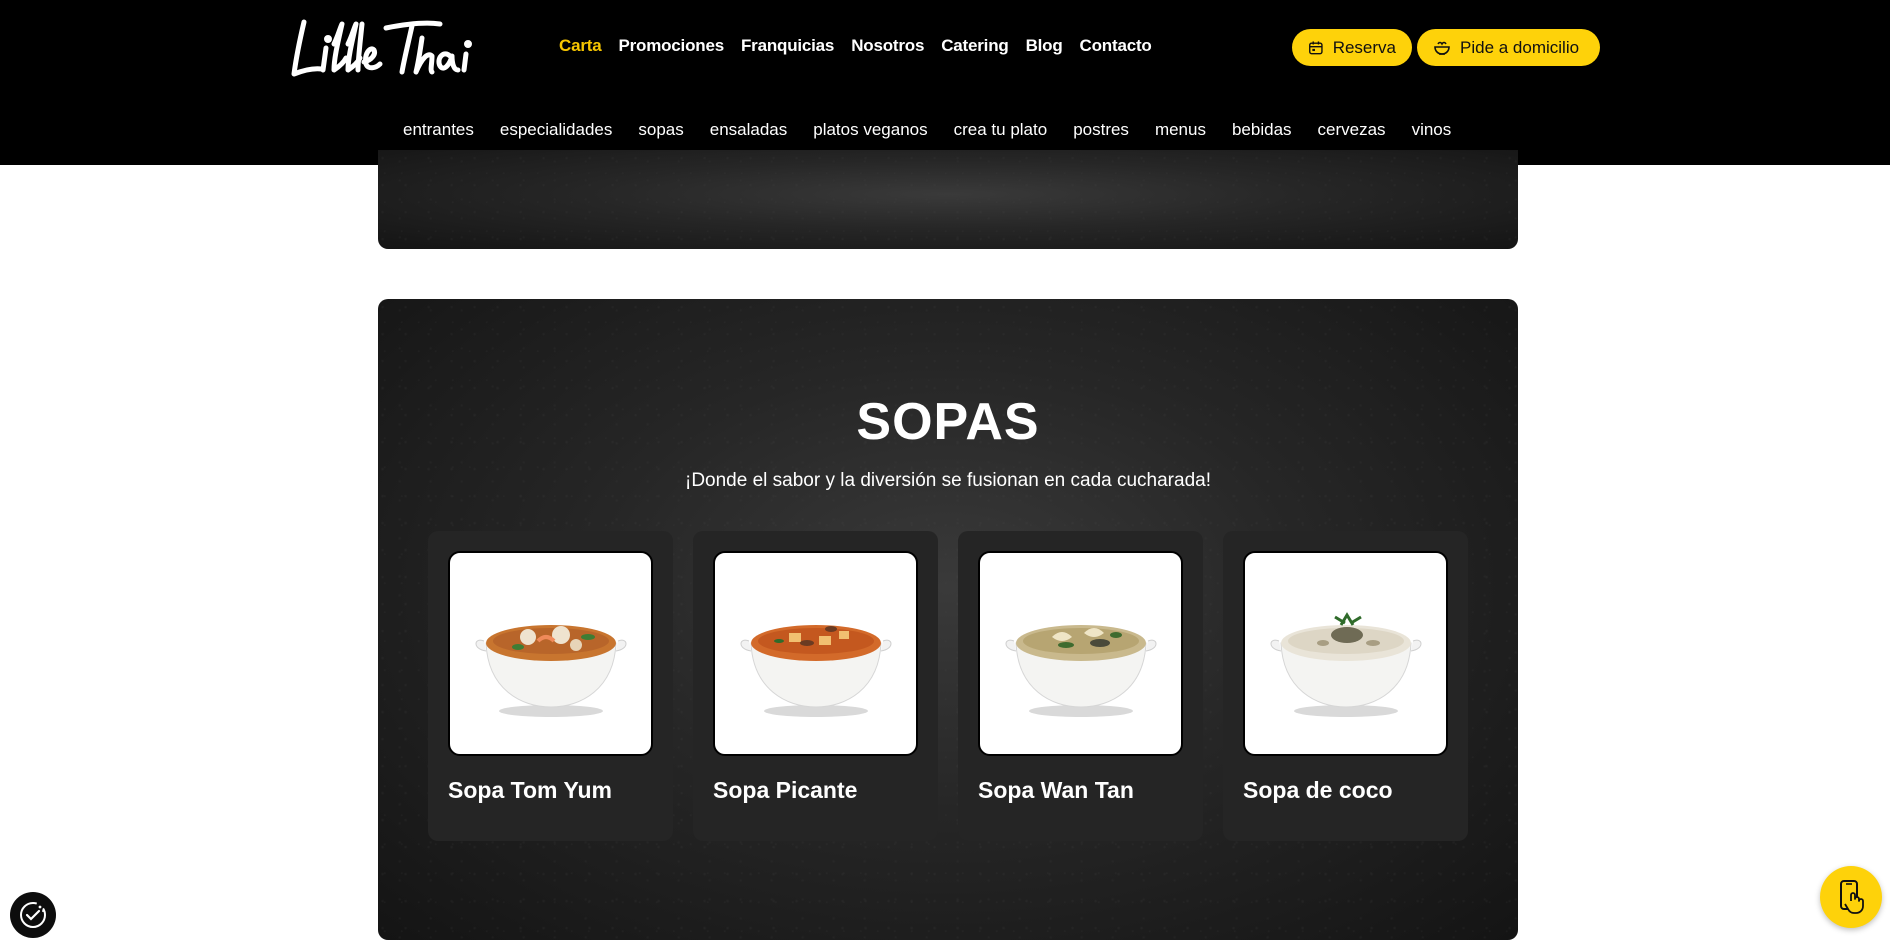  What do you see at coordinates (438, 130) in the screenshot?
I see `category-entrantes: entrantes` at bounding box center [438, 130].